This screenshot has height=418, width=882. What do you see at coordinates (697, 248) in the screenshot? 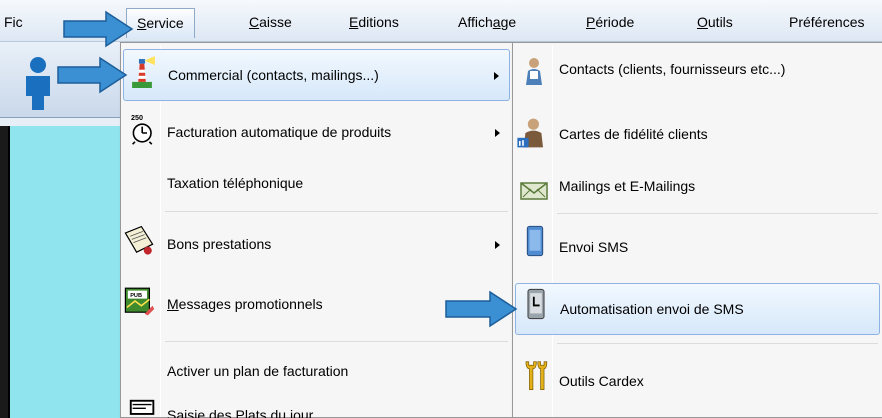
I see `submenu-item-envoi-sms: Envoi SMS` at bounding box center [697, 248].